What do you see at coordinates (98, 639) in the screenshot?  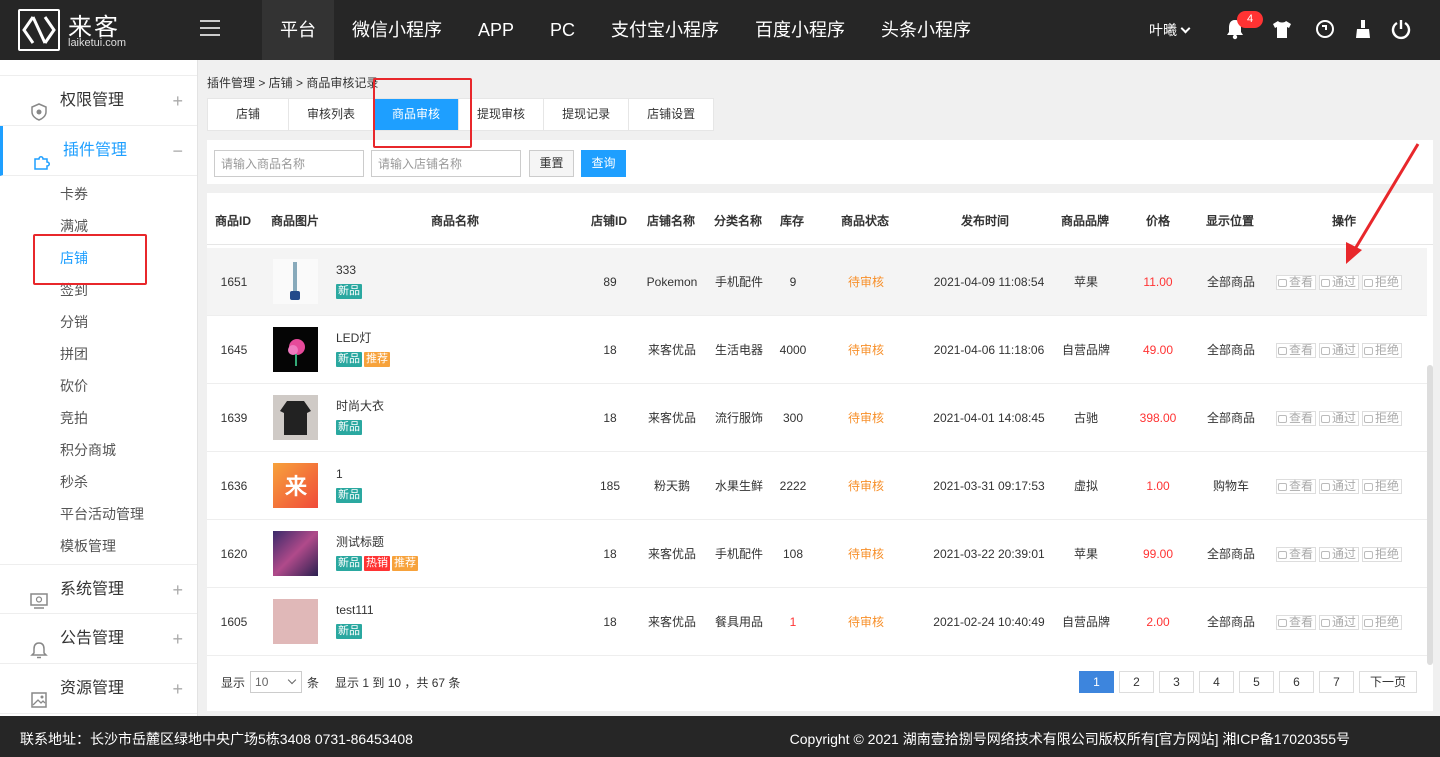 I see `sidebar-group-announcements: 公告管理 +` at bounding box center [98, 639].